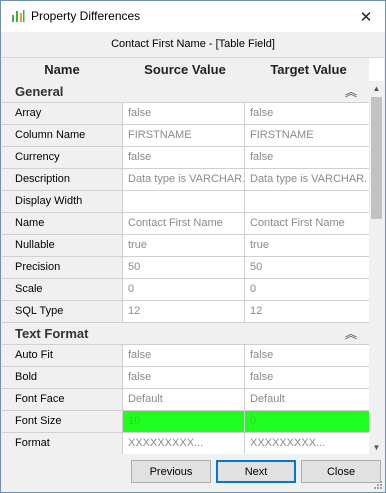 This screenshot has height=493, width=386. Describe the element at coordinates (62, 245) in the screenshot. I see `property-name: Nullable` at that location.